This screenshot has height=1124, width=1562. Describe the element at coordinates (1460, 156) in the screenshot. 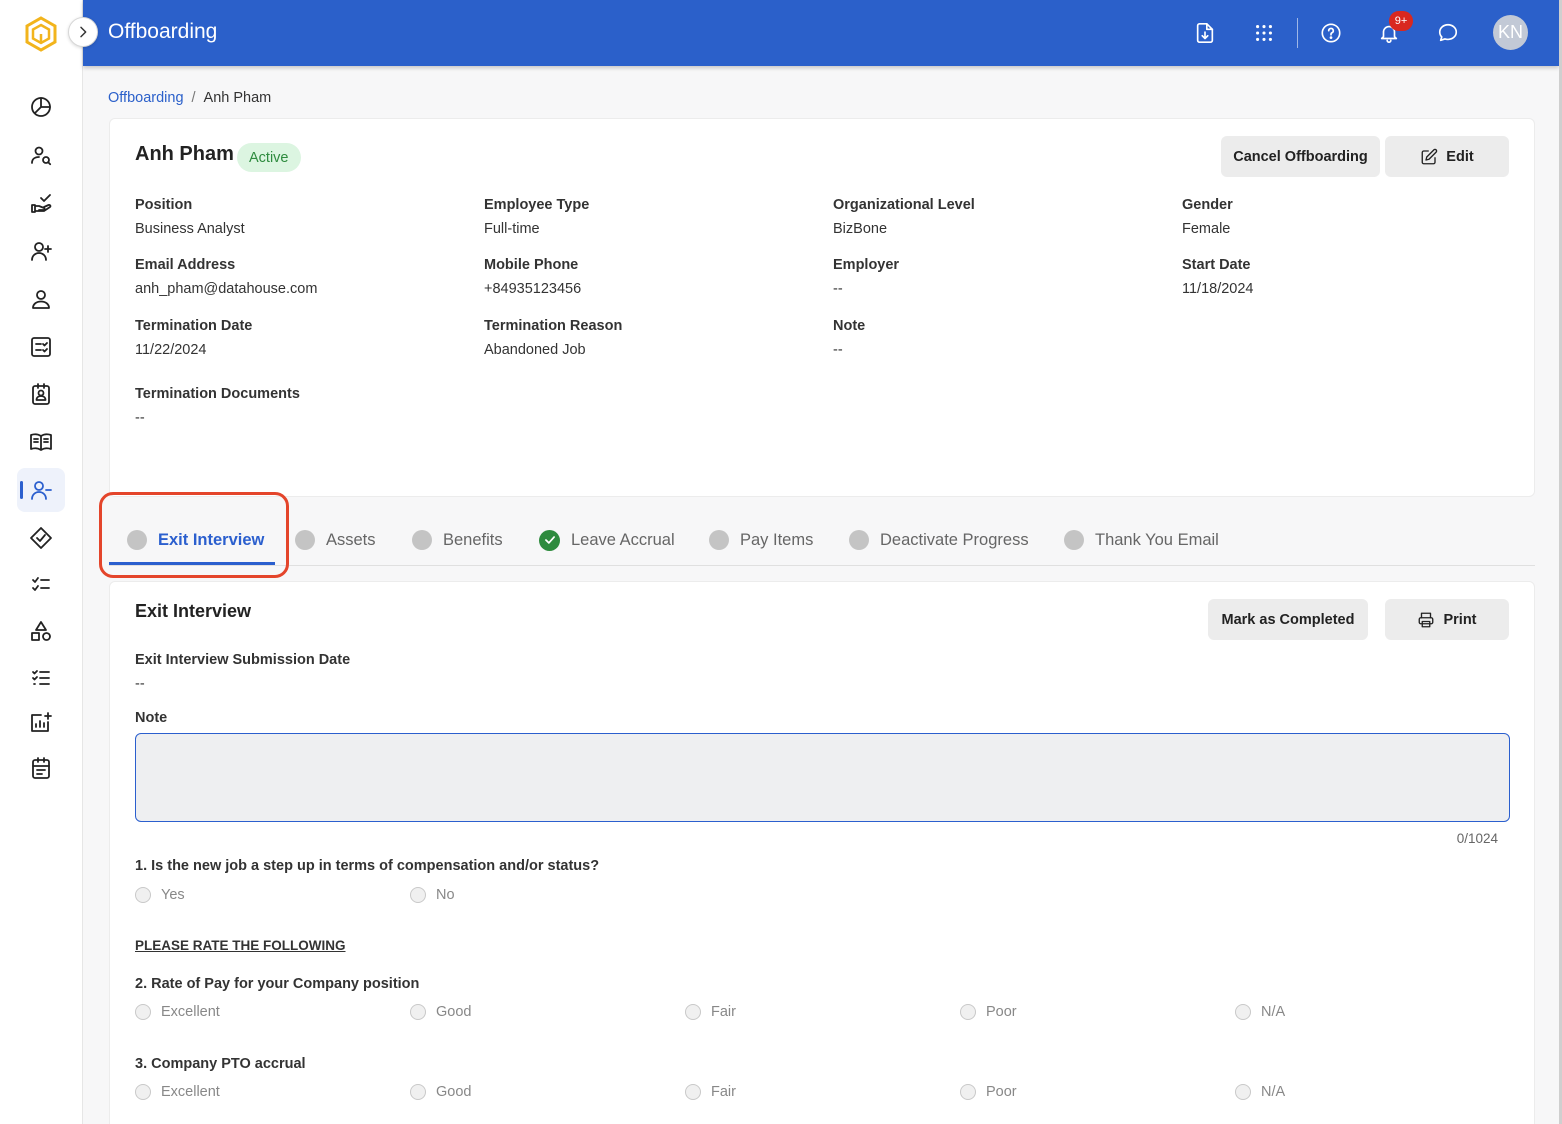

I see `edit-label: Edit` at that location.